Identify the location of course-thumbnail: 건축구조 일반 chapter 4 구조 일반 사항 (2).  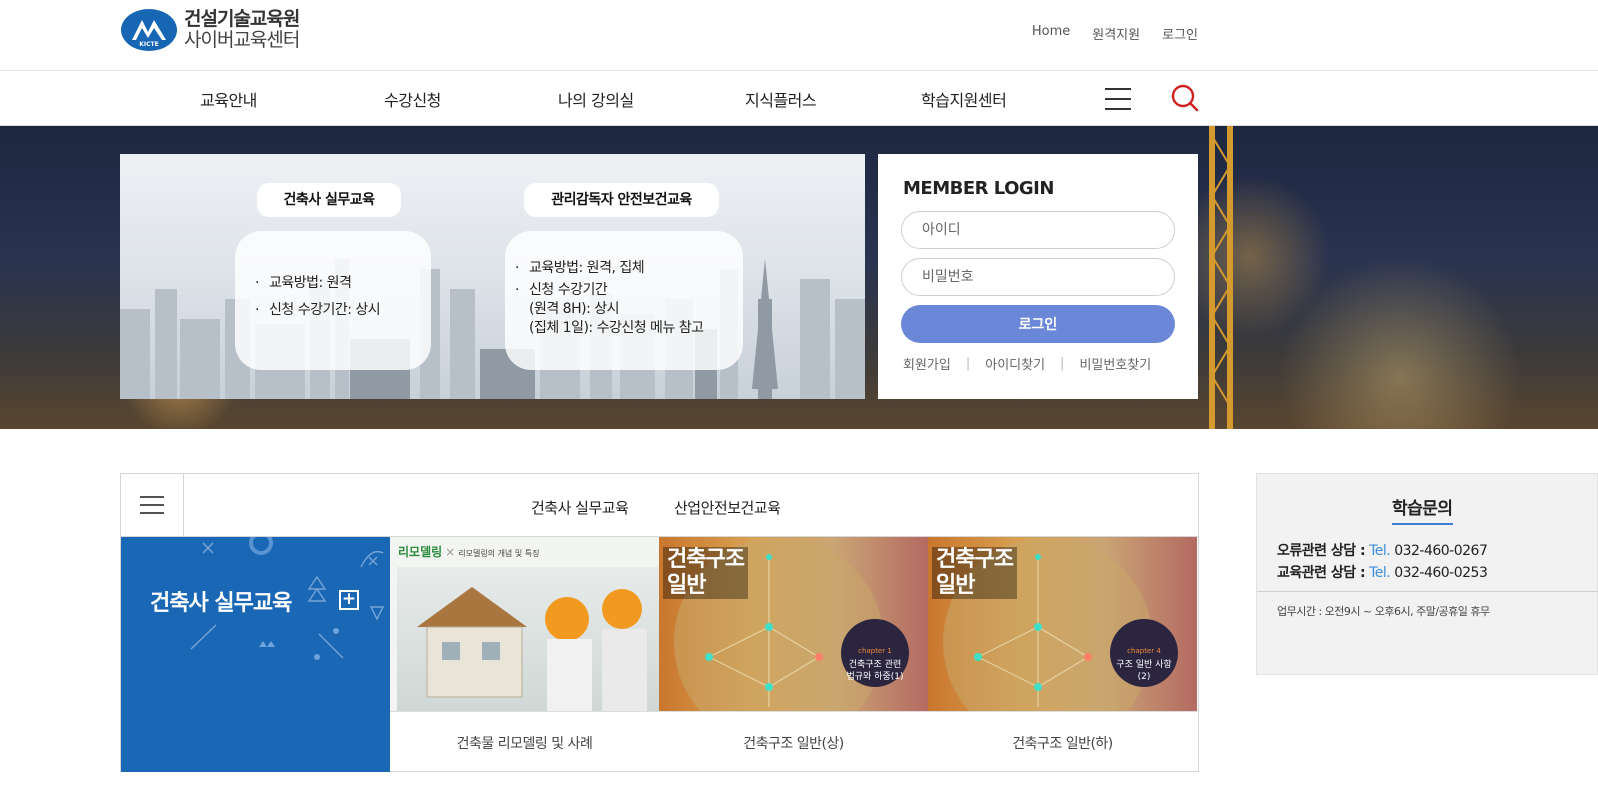
(1062, 629).